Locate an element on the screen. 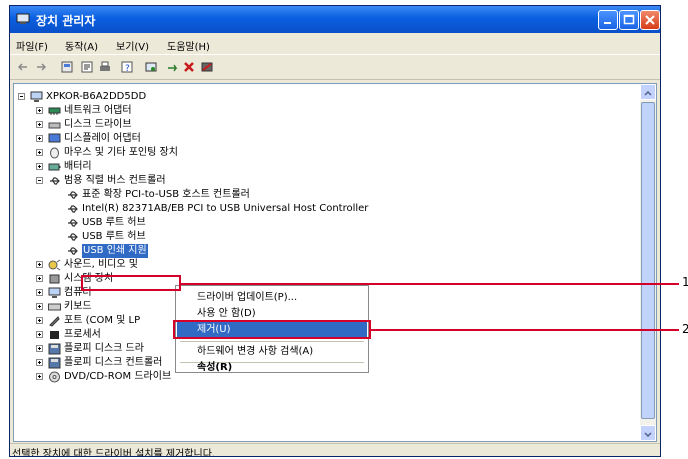 The height and width of the screenshot is (459, 688). menu-item-scan-hardware: 하드웨어 변경 사항 검색(A) is located at coordinates (272, 352).